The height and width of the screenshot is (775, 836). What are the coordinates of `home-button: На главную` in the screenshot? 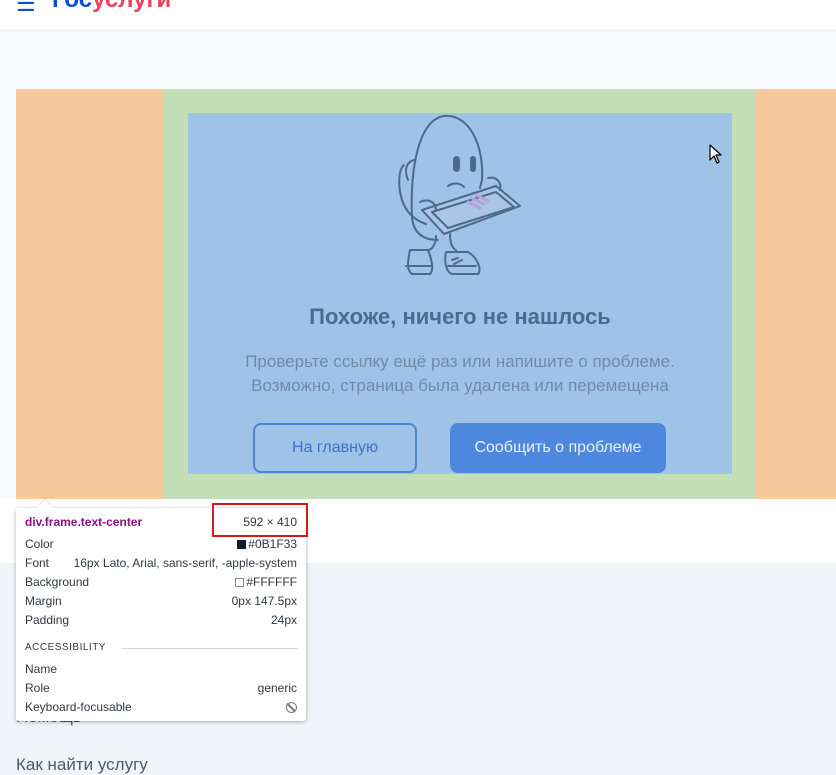 It's located at (335, 448).